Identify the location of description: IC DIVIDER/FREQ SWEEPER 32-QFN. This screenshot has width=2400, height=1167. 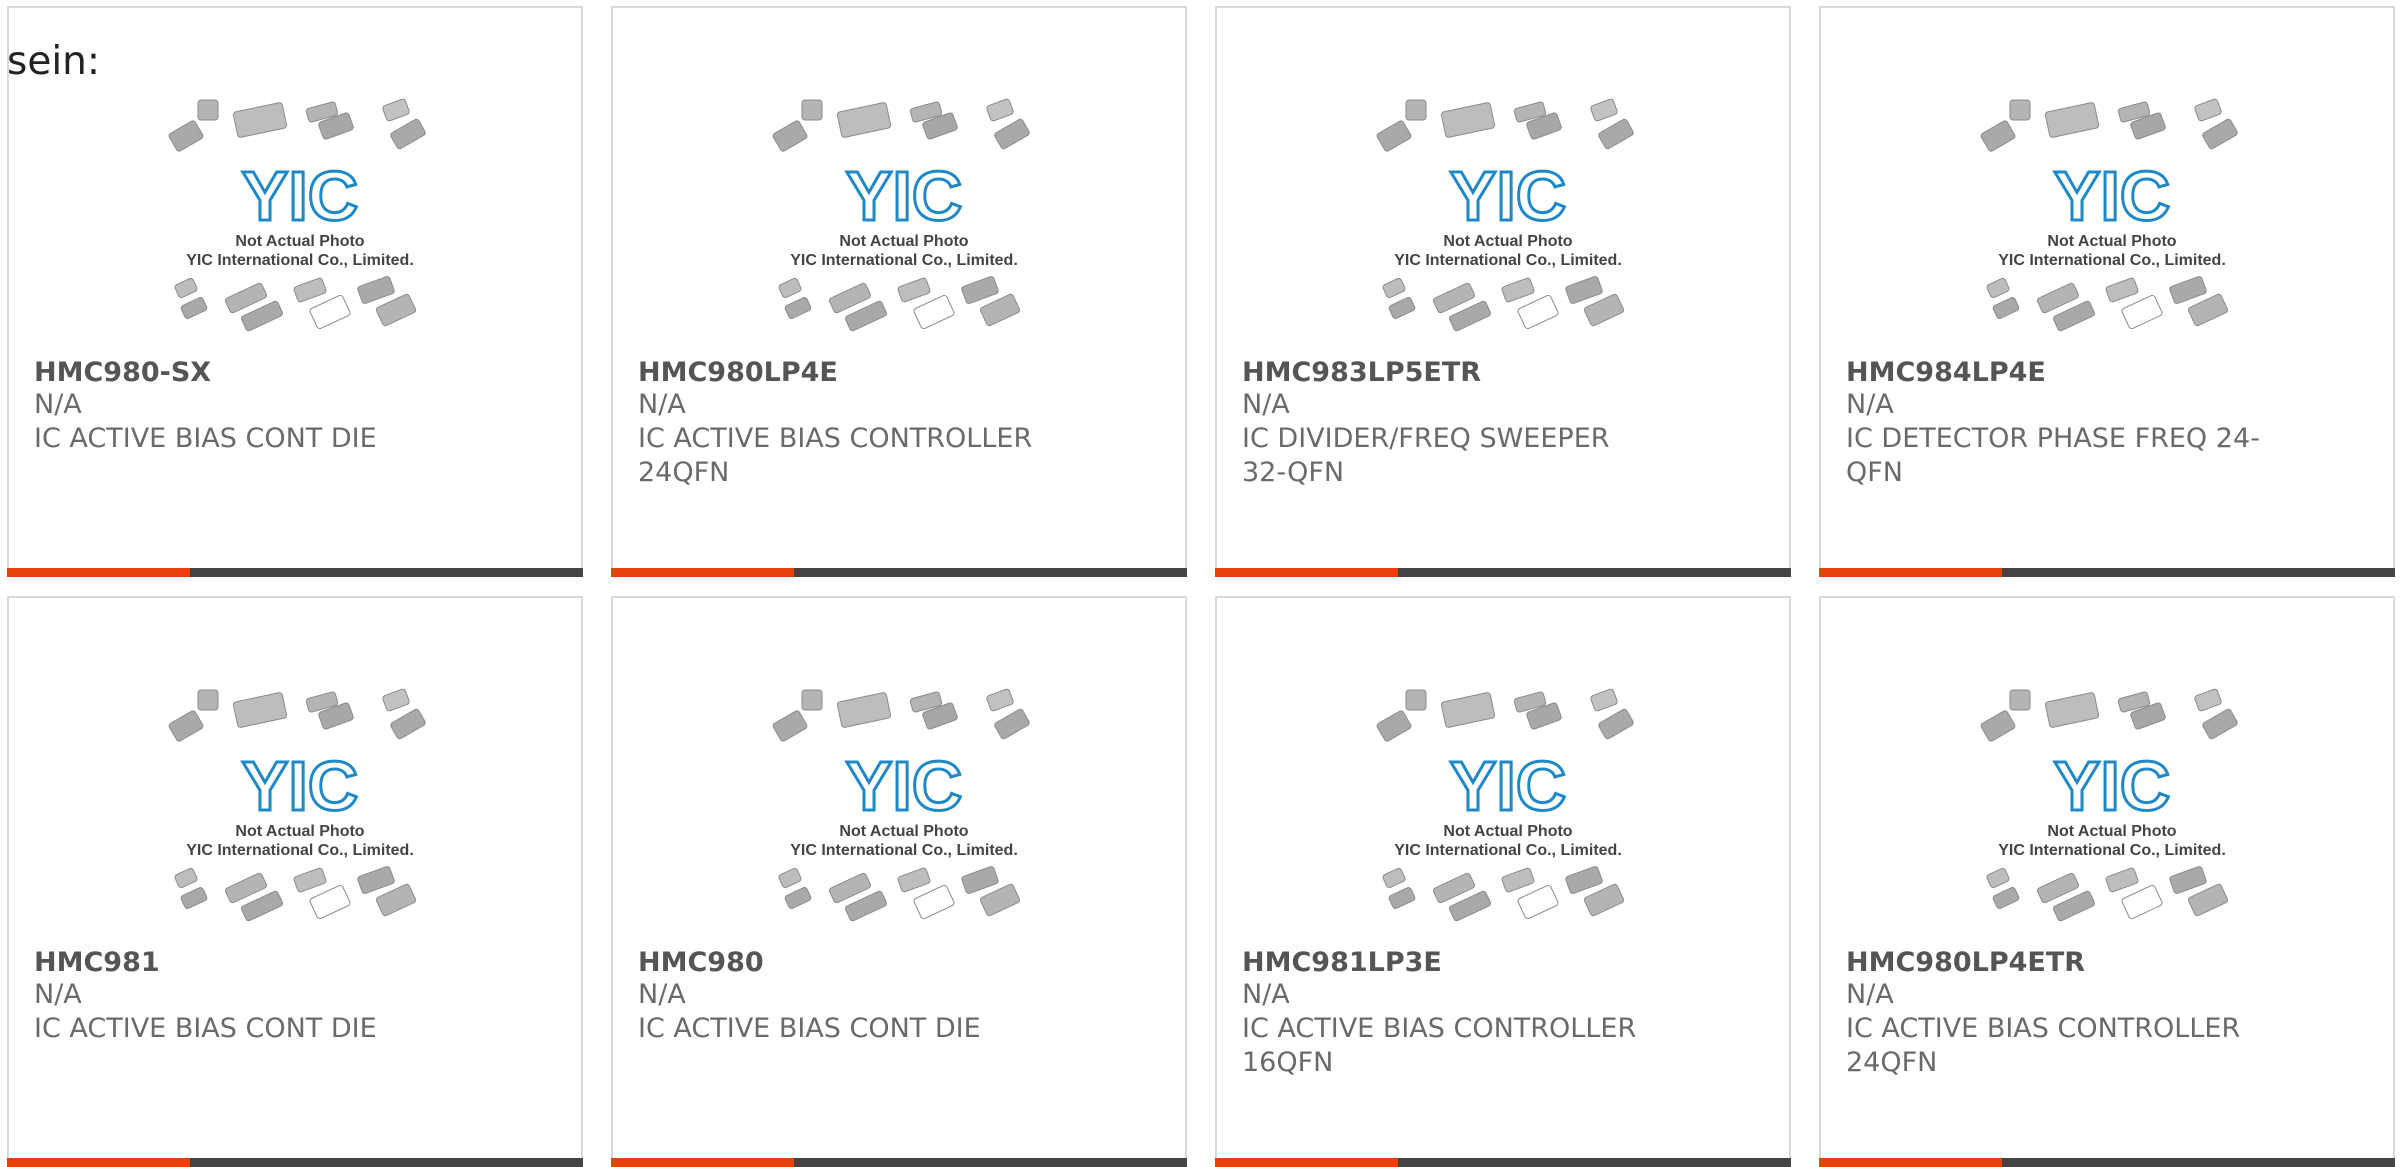
(1426, 455).